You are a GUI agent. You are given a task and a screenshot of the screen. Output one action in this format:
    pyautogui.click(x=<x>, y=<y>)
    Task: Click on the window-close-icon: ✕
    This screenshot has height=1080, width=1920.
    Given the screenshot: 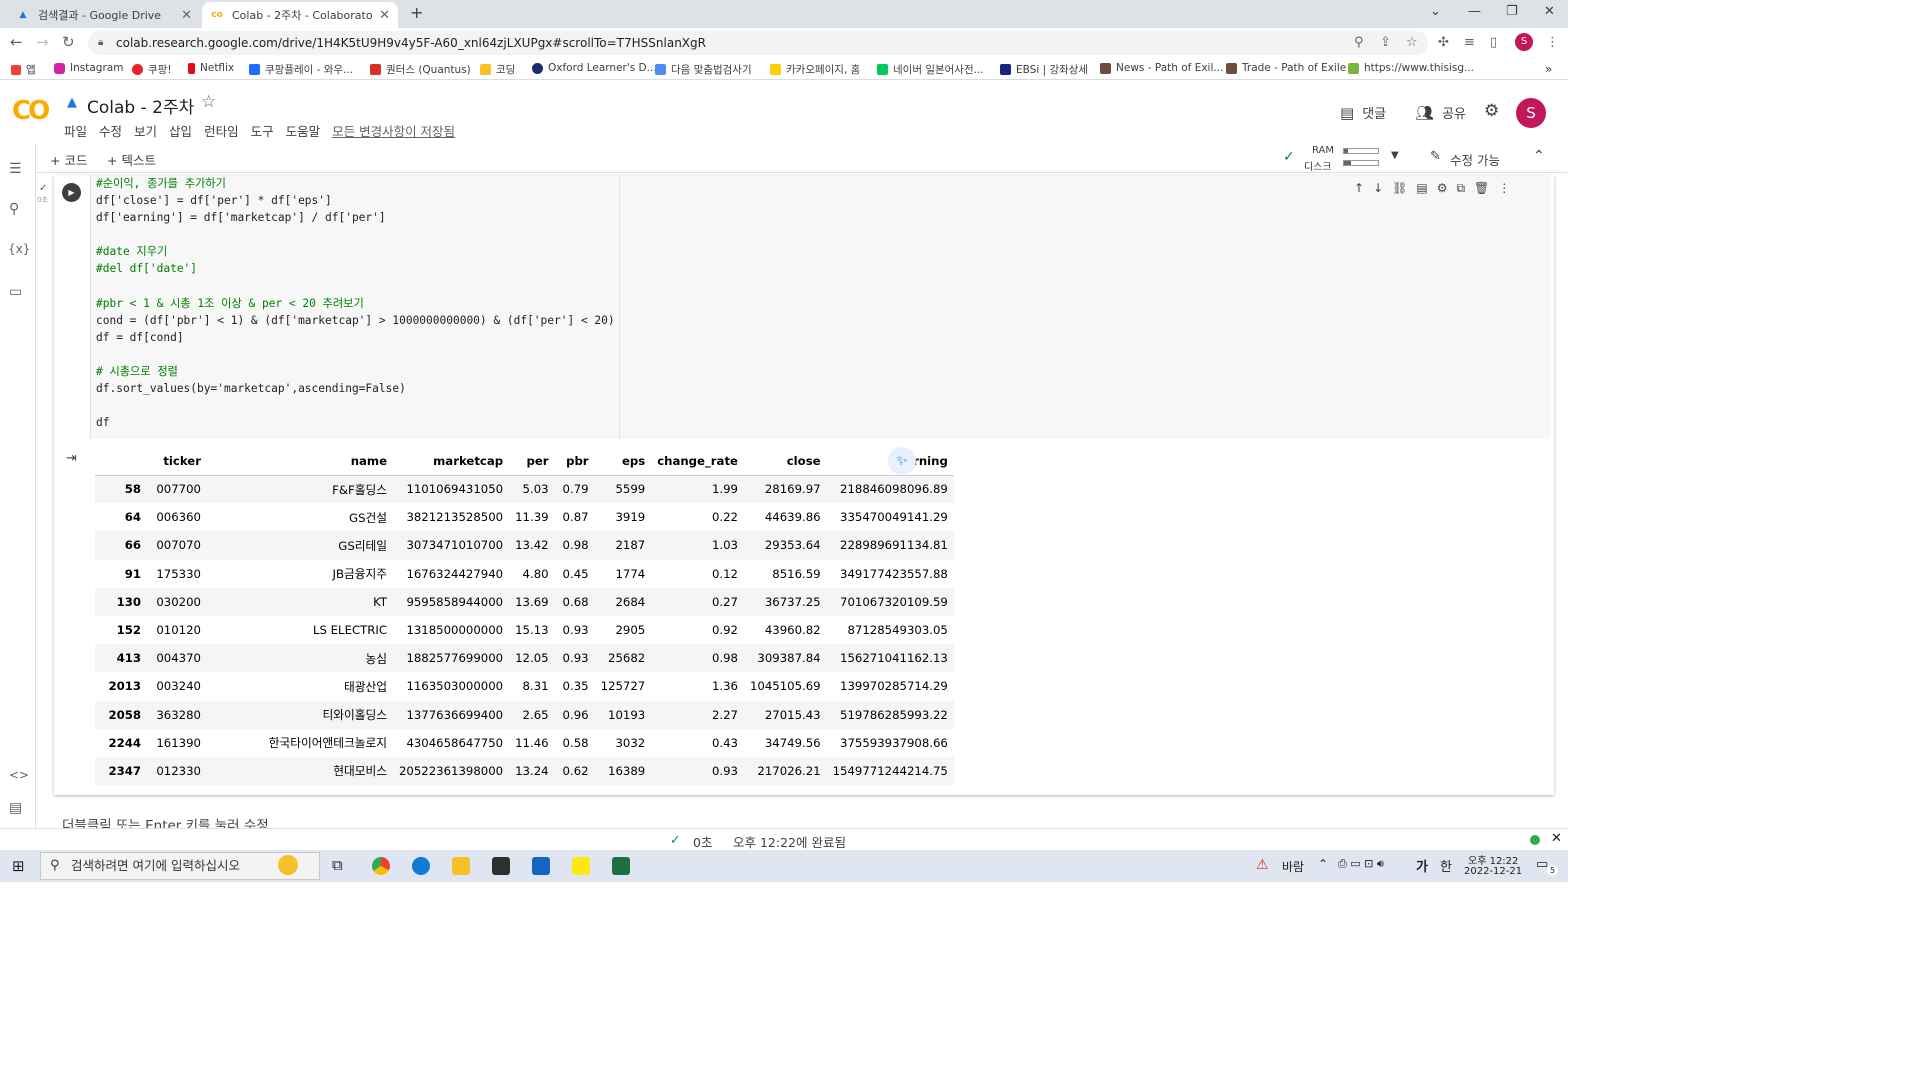 What is the action you would take?
    pyautogui.click(x=1549, y=11)
    